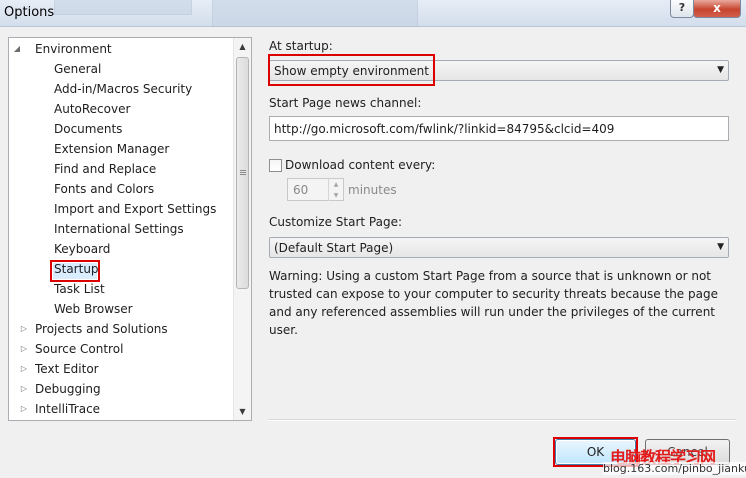 The width and height of the screenshot is (746, 478). Describe the element at coordinates (502, 420) in the screenshot. I see `divider` at that location.